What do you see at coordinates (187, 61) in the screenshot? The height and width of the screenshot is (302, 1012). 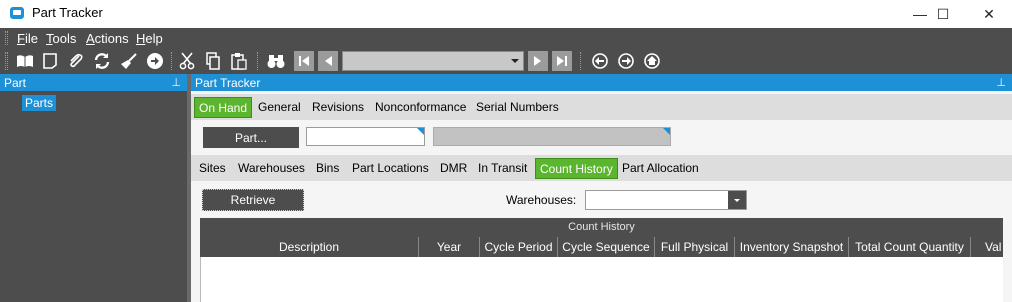 I see `cut-icon` at bounding box center [187, 61].